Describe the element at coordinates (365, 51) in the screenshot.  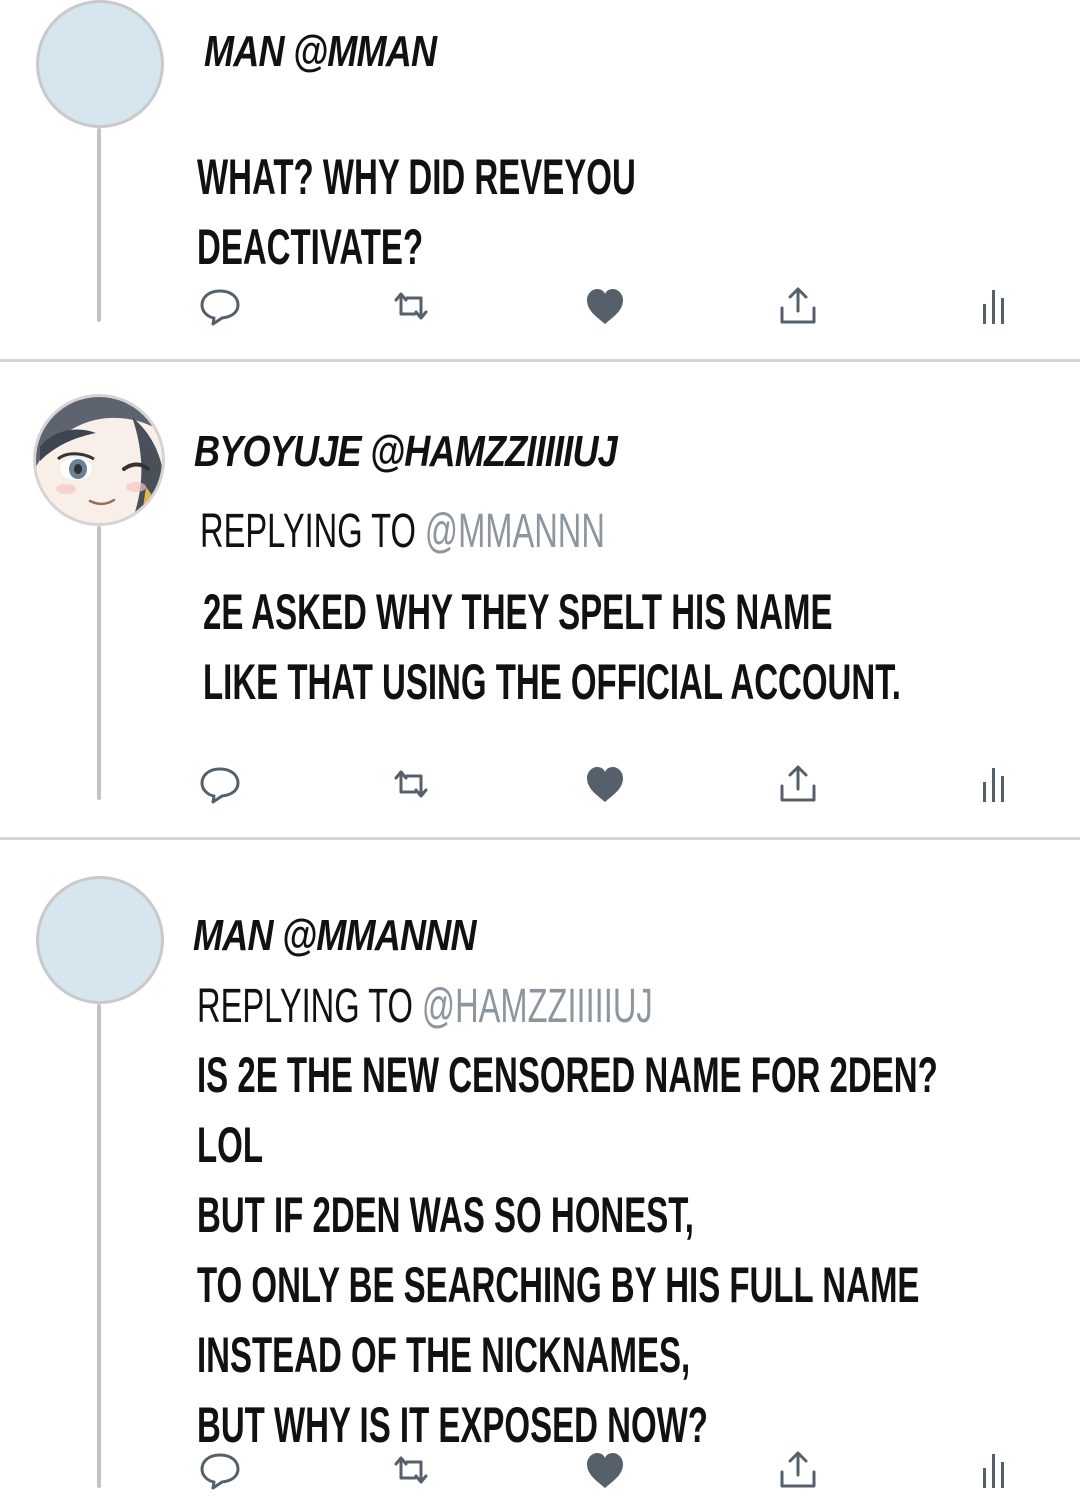
I see `username: @MMAN` at that location.